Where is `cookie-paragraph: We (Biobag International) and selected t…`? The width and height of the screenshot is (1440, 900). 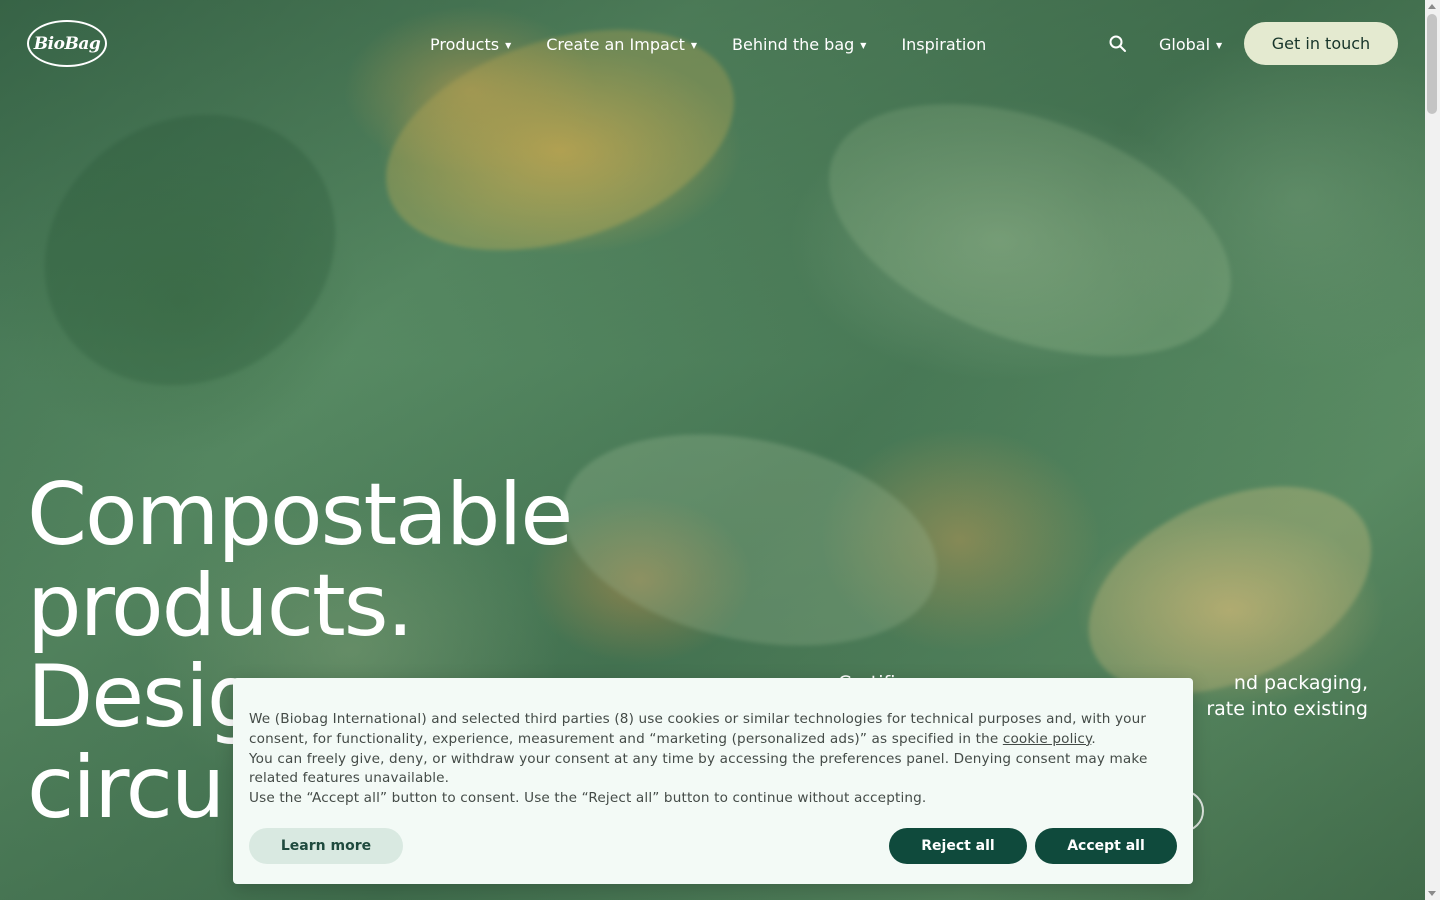
cookie-paragraph: We (Biobag International) and selected t… is located at coordinates (709, 730).